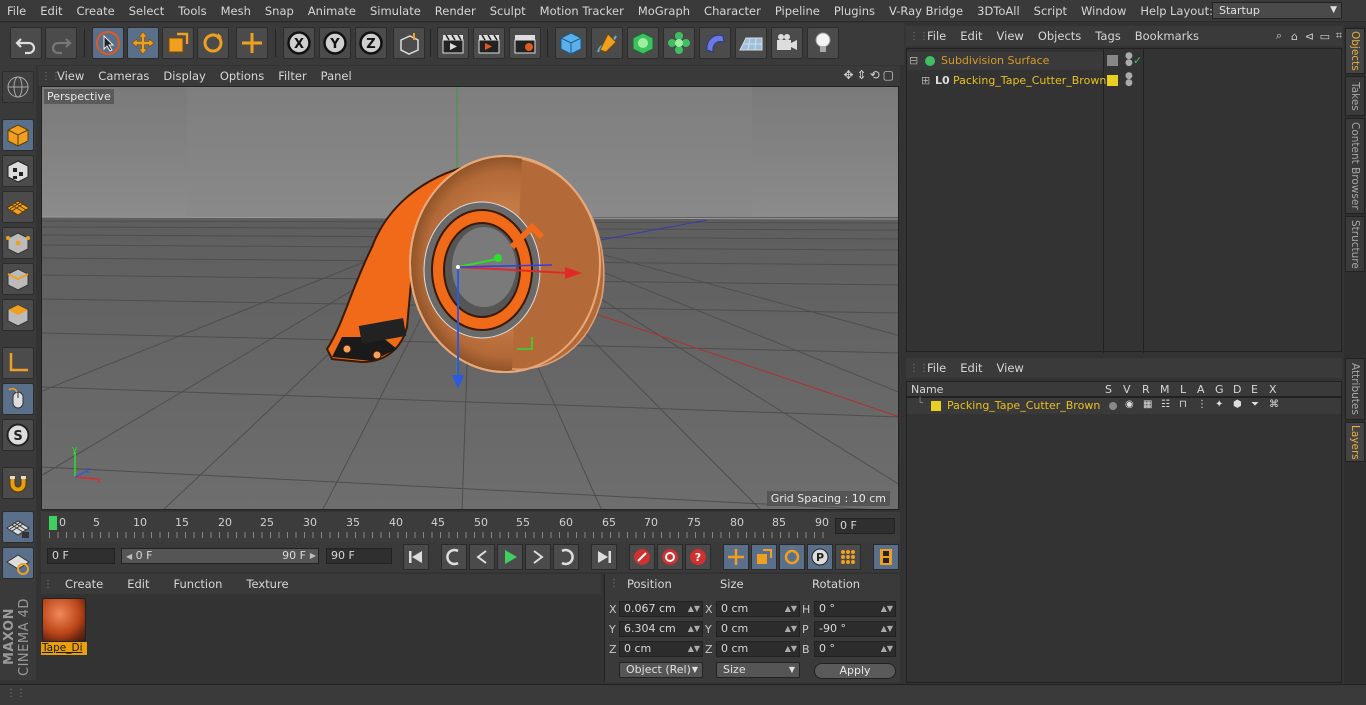 Image resolution: width=1366 pixels, height=705 pixels. Describe the element at coordinates (53, 523) in the screenshot. I see `playhead` at that location.